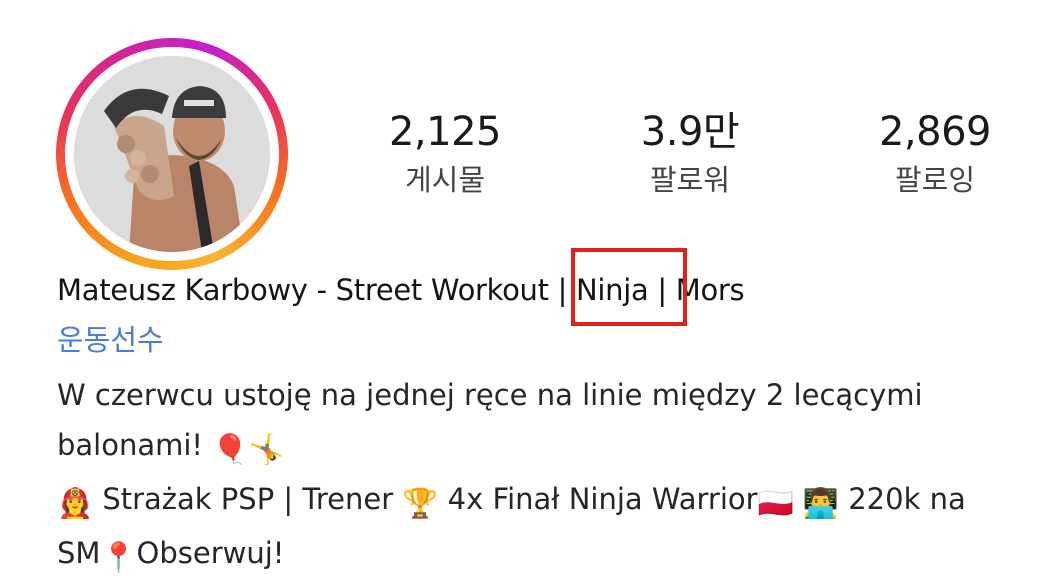  Describe the element at coordinates (420, 503) in the screenshot. I see `trophy-icon: 🏆` at that location.